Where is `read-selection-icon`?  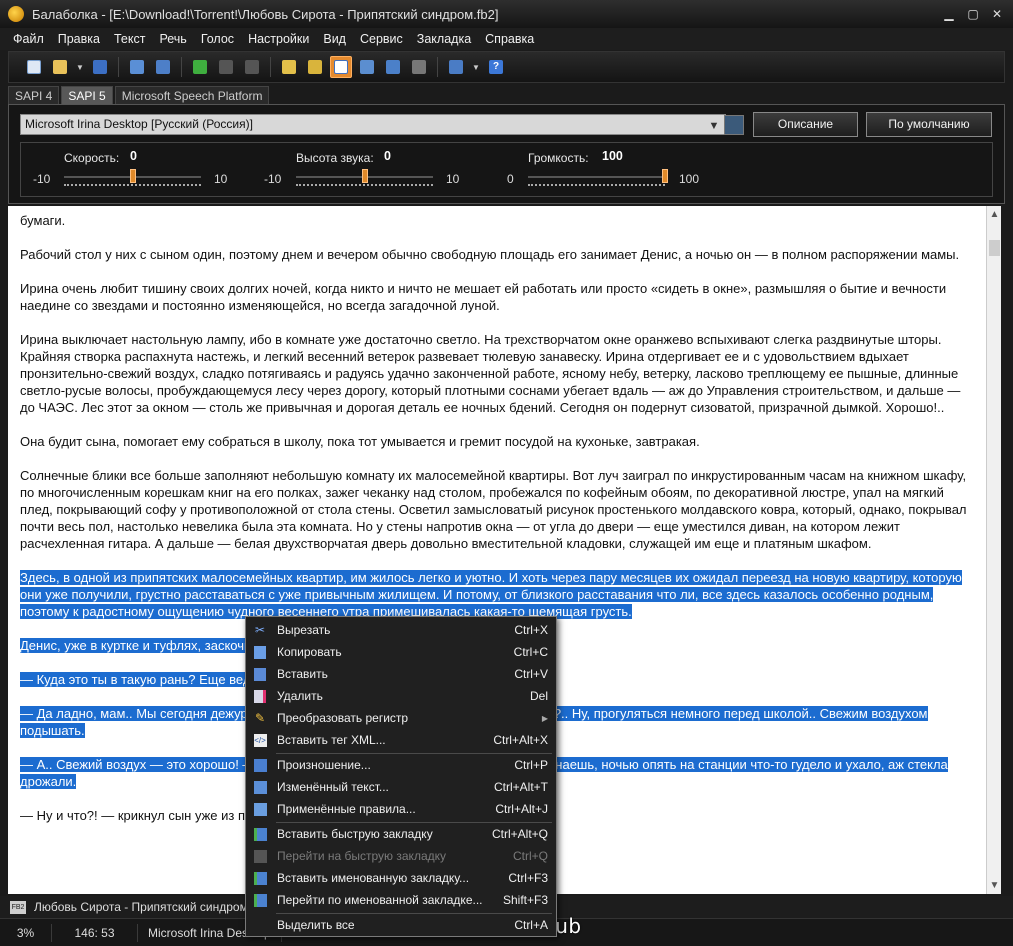 read-selection-icon is located at coordinates (163, 67).